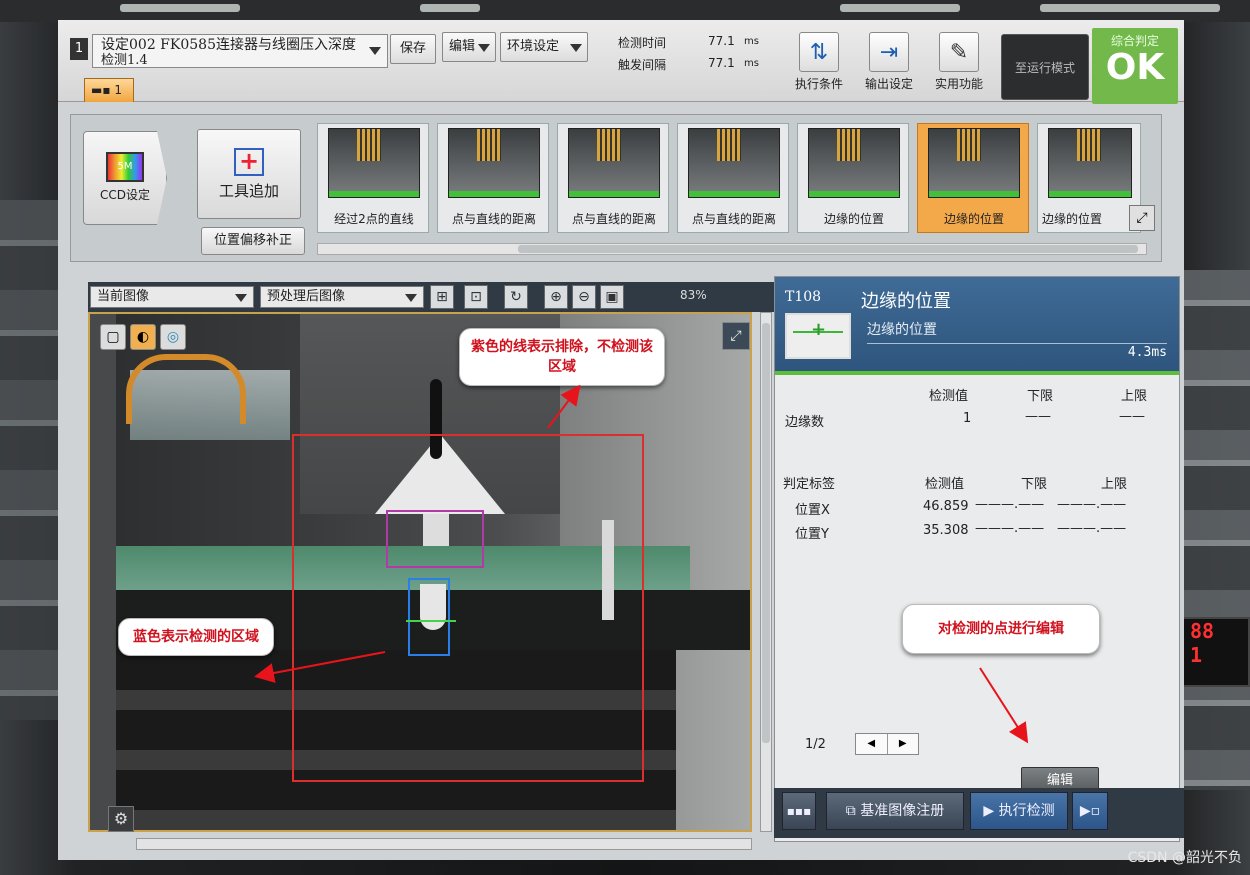 The width and height of the screenshot is (1250, 875). What do you see at coordinates (429, 617) in the screenshot?
I see `detect-roi-blue` at bounding box center [429, 617].